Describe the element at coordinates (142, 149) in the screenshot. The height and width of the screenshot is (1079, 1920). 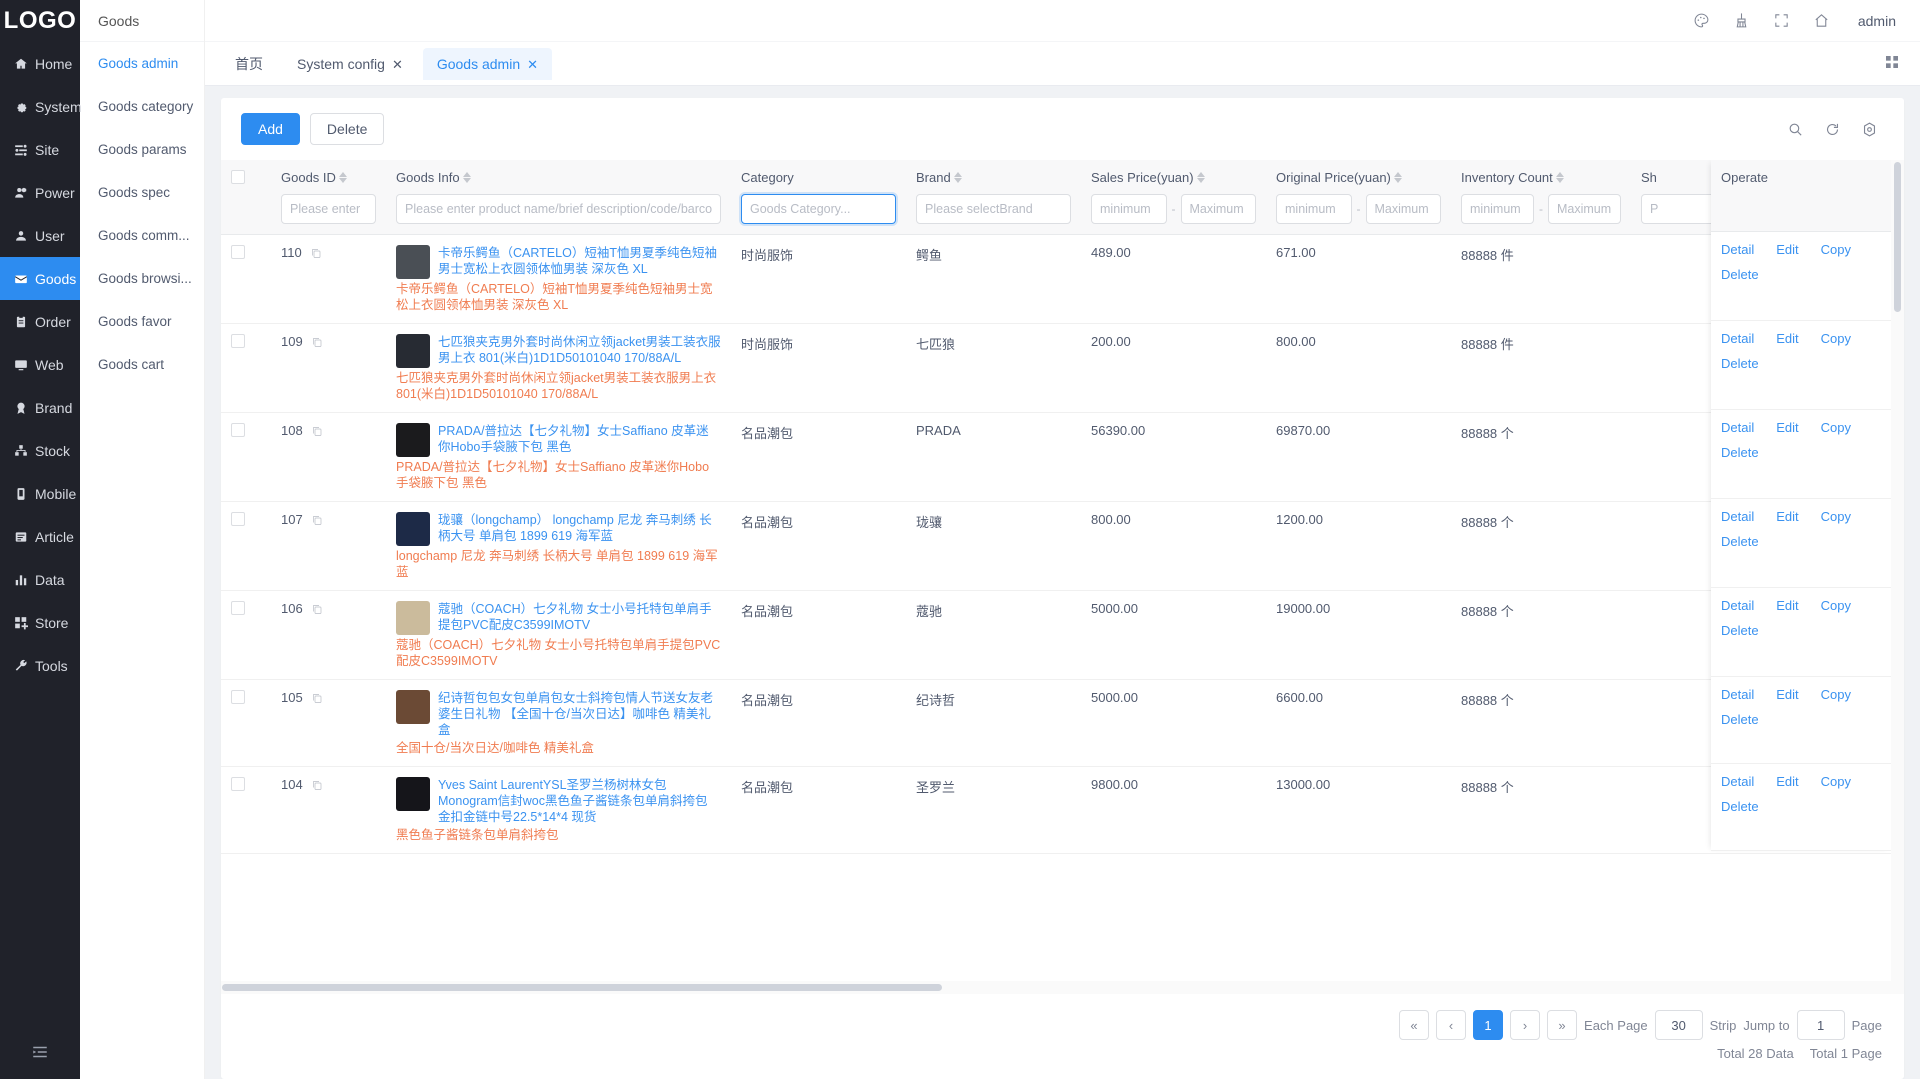
I see `submenu-item-goods-params: Goods params` at that location.